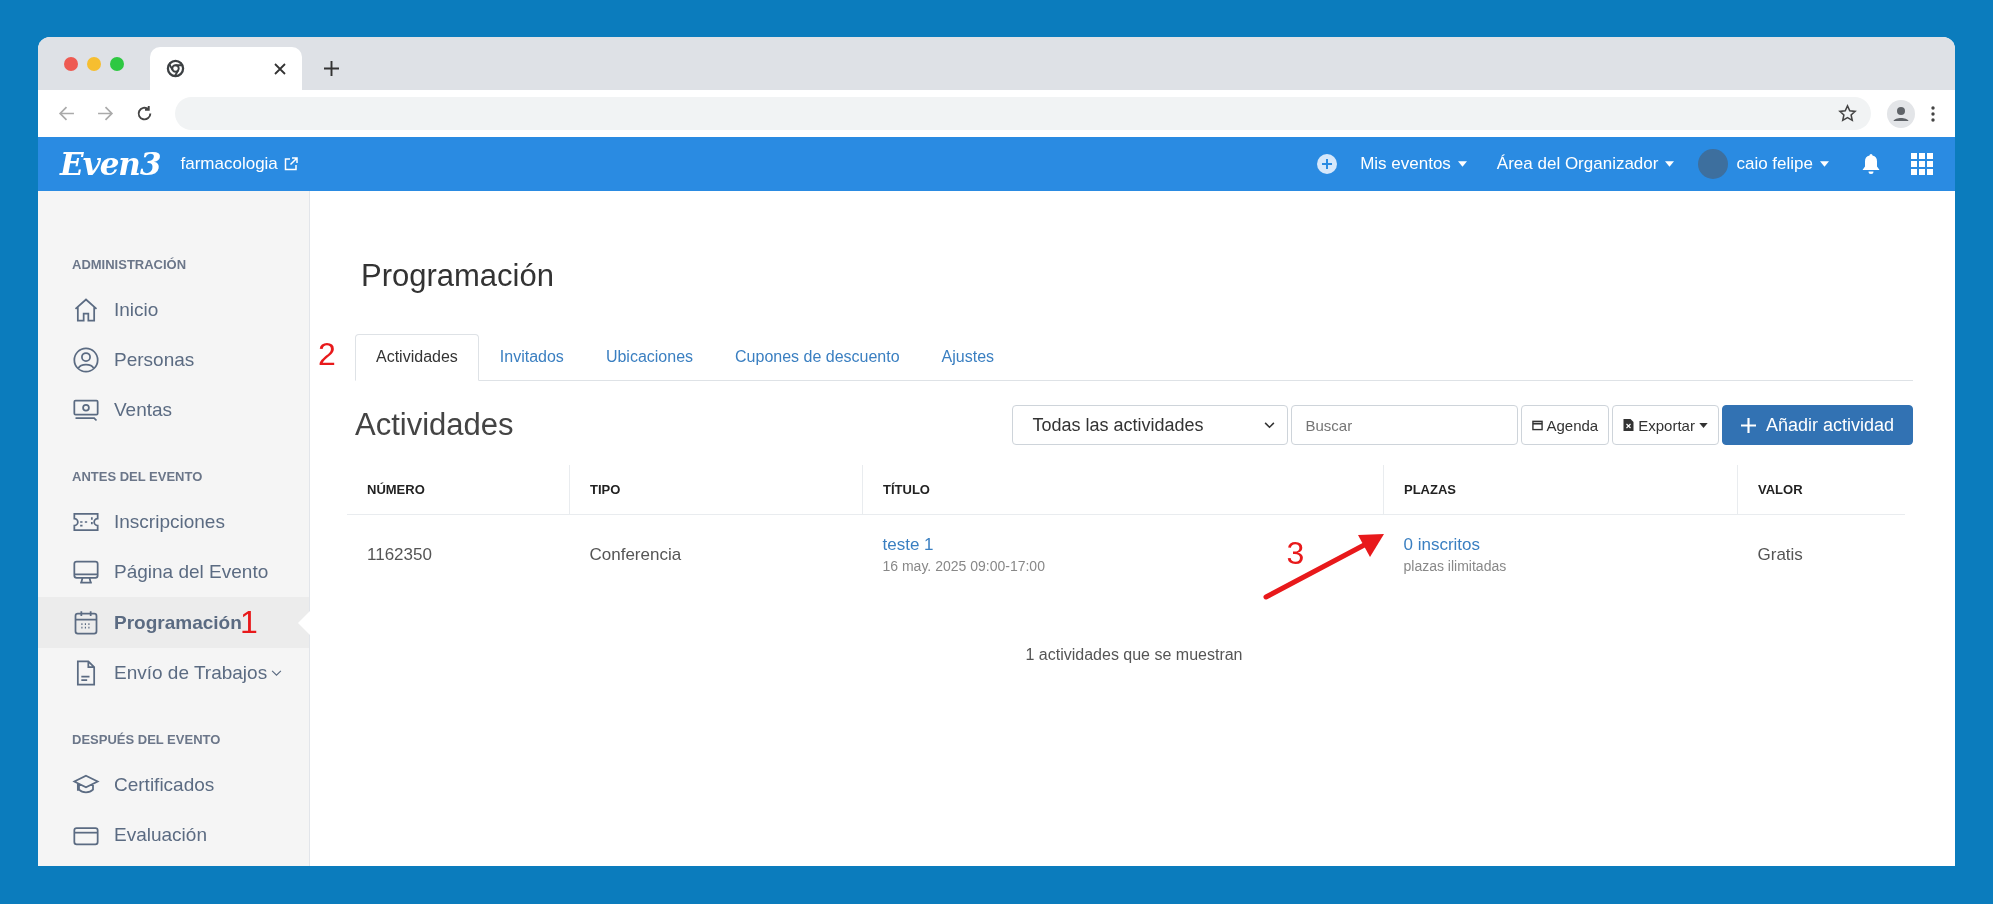 The height and width of the screenshot is (904, 1993). What do you see at coordinates (144, 113) in the screenshot?
I see `reload-icon` at bounding box center [144, 113].